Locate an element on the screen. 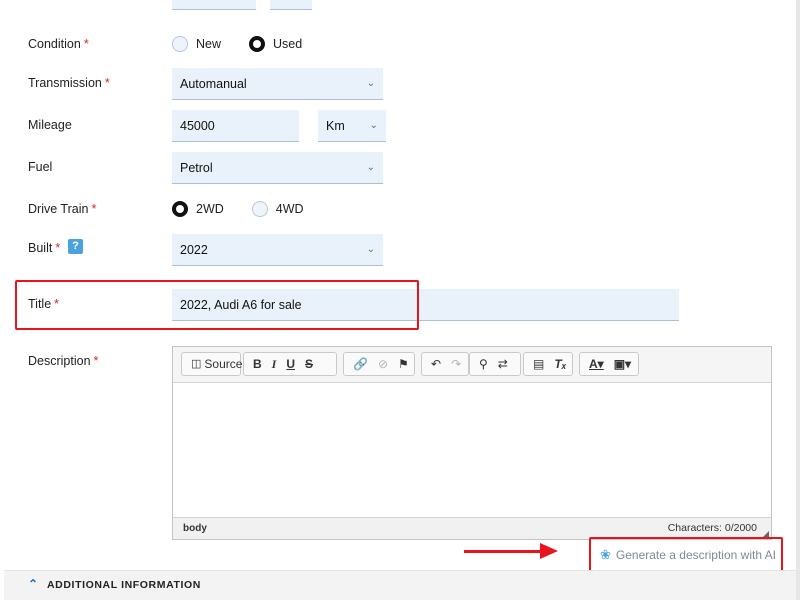 This screenshot has height=600, width=800. toolbar-group-source: ◫ Source is located at coordinates (211, 364).